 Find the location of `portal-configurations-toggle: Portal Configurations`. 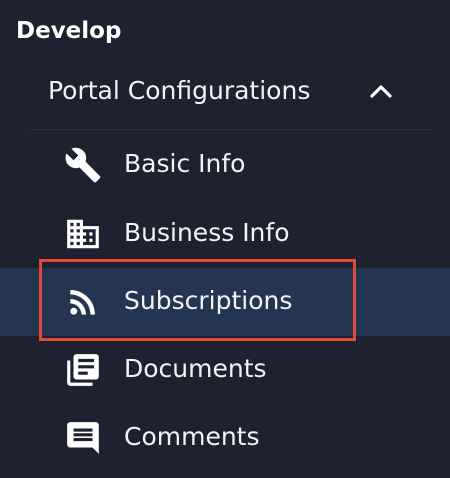

portal-configurations-toggle: Portal Configurations is located at coordinates (215, 96).